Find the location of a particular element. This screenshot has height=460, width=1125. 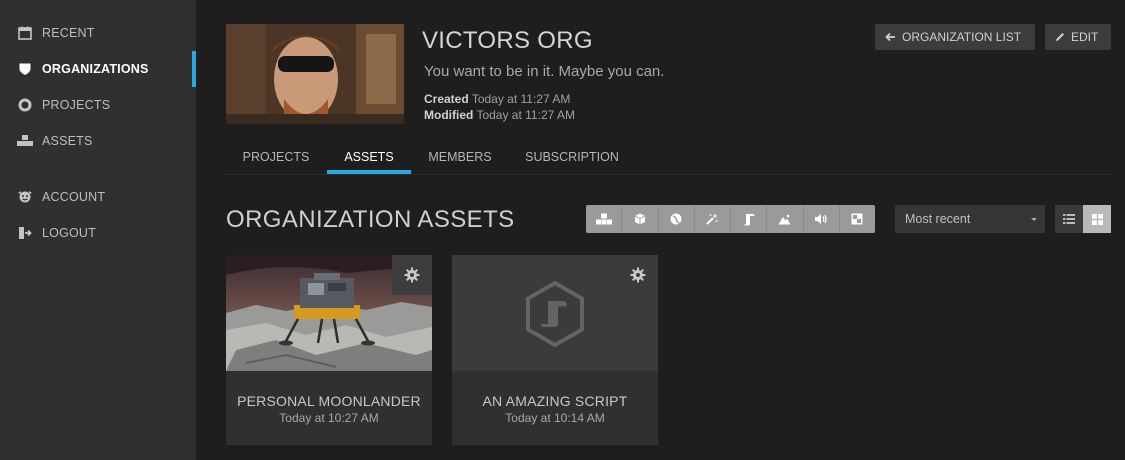

filter-model-button is located at coordinates (640, 219).